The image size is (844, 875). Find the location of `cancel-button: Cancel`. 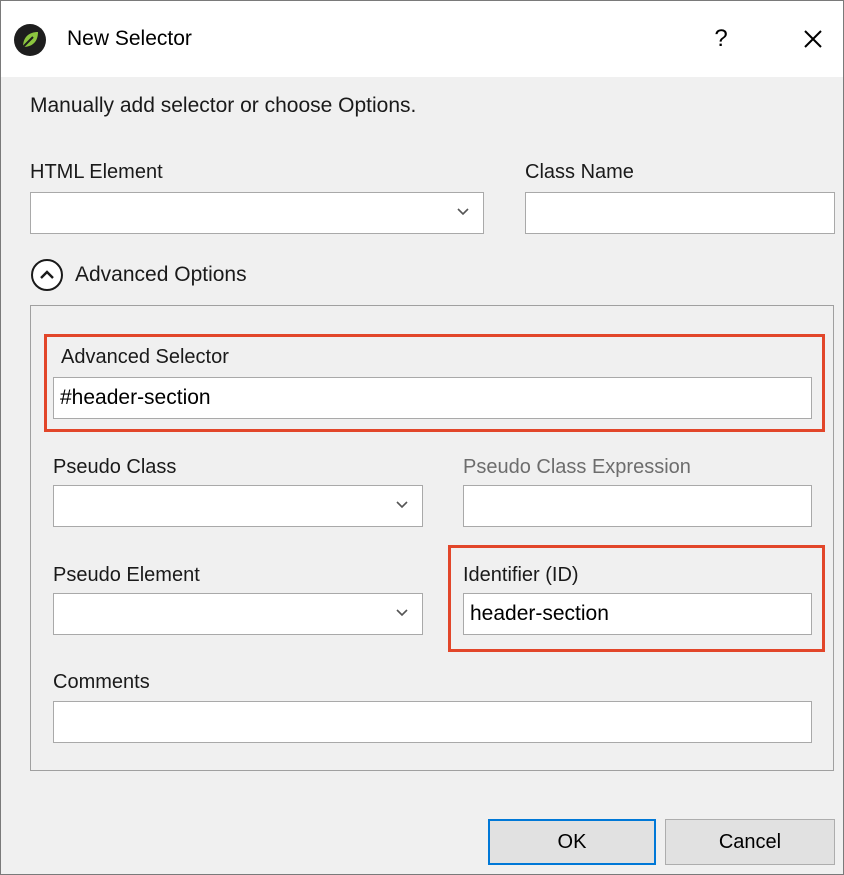

cancel-button: Cancel is located at coordinates (750, 842).